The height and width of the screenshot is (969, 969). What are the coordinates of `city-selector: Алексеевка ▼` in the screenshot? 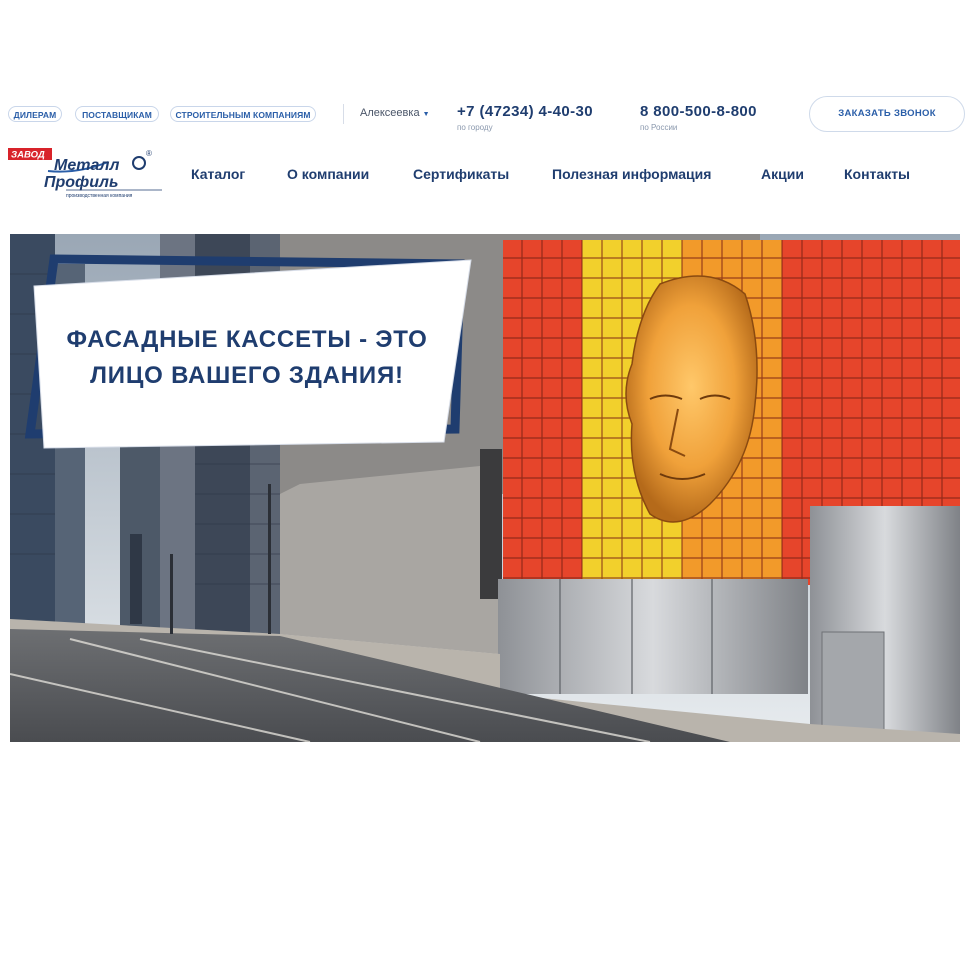 It's located at (395, 113).